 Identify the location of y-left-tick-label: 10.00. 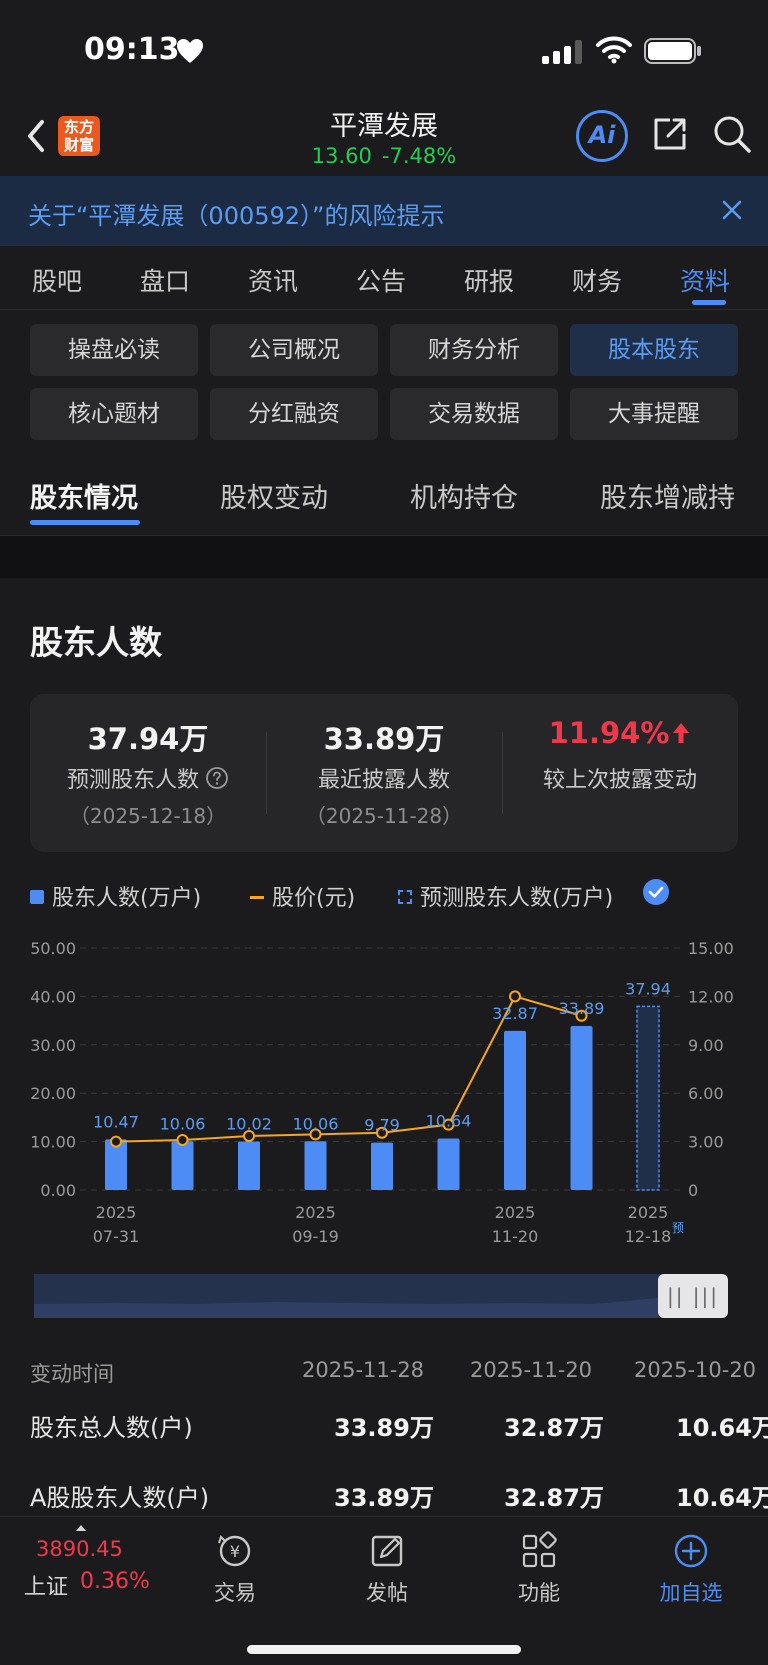
(53, 1142).